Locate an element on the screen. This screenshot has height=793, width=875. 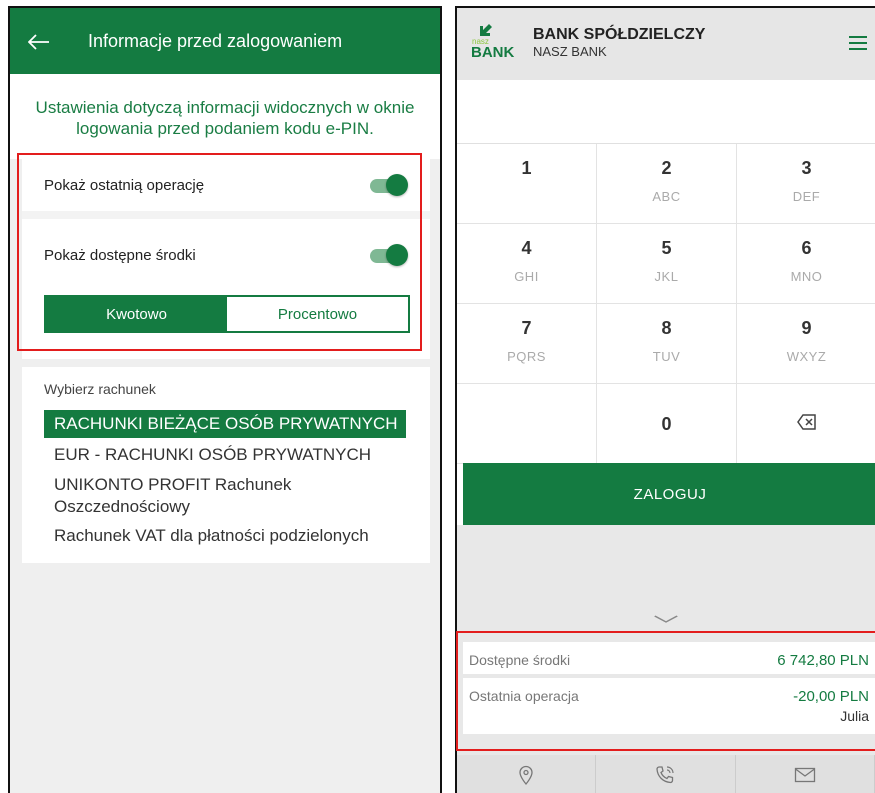
logo-big-text: BANK is located at coordinates (492, 52).